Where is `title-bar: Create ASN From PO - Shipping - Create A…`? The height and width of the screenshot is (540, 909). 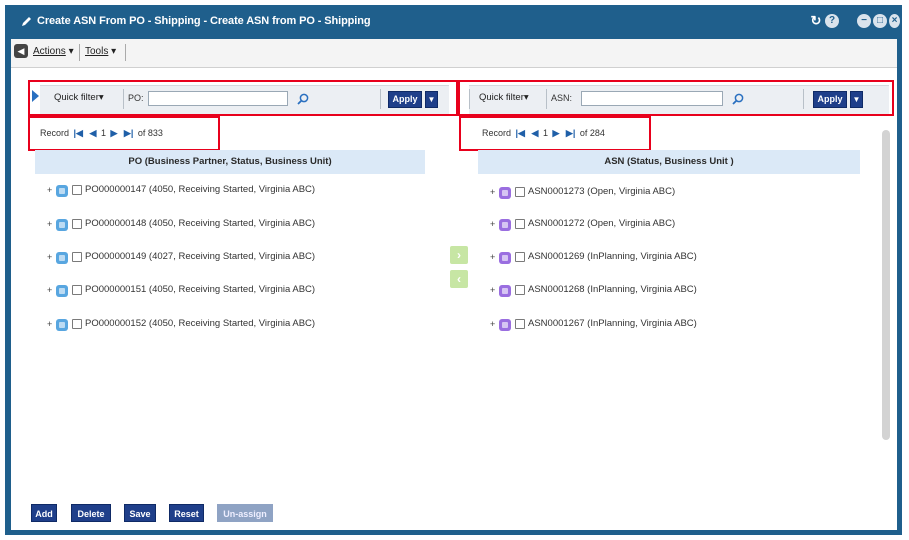
title-bar: Create ASN From PO - Shipping - Create A… is located at coordinates (453, 22).